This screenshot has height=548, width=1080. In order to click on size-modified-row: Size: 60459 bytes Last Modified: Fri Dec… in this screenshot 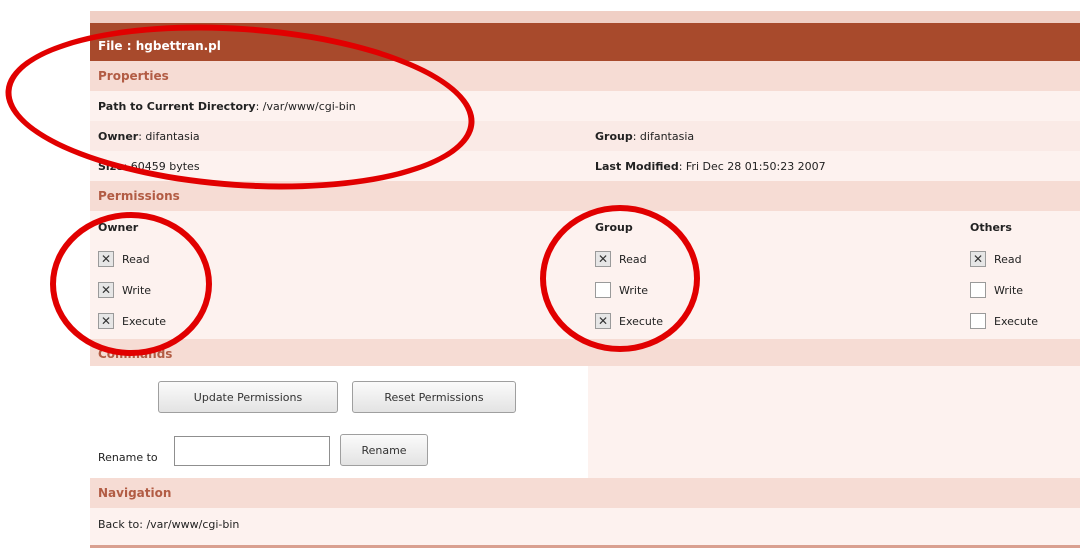, I will do `click(585, 166)`.